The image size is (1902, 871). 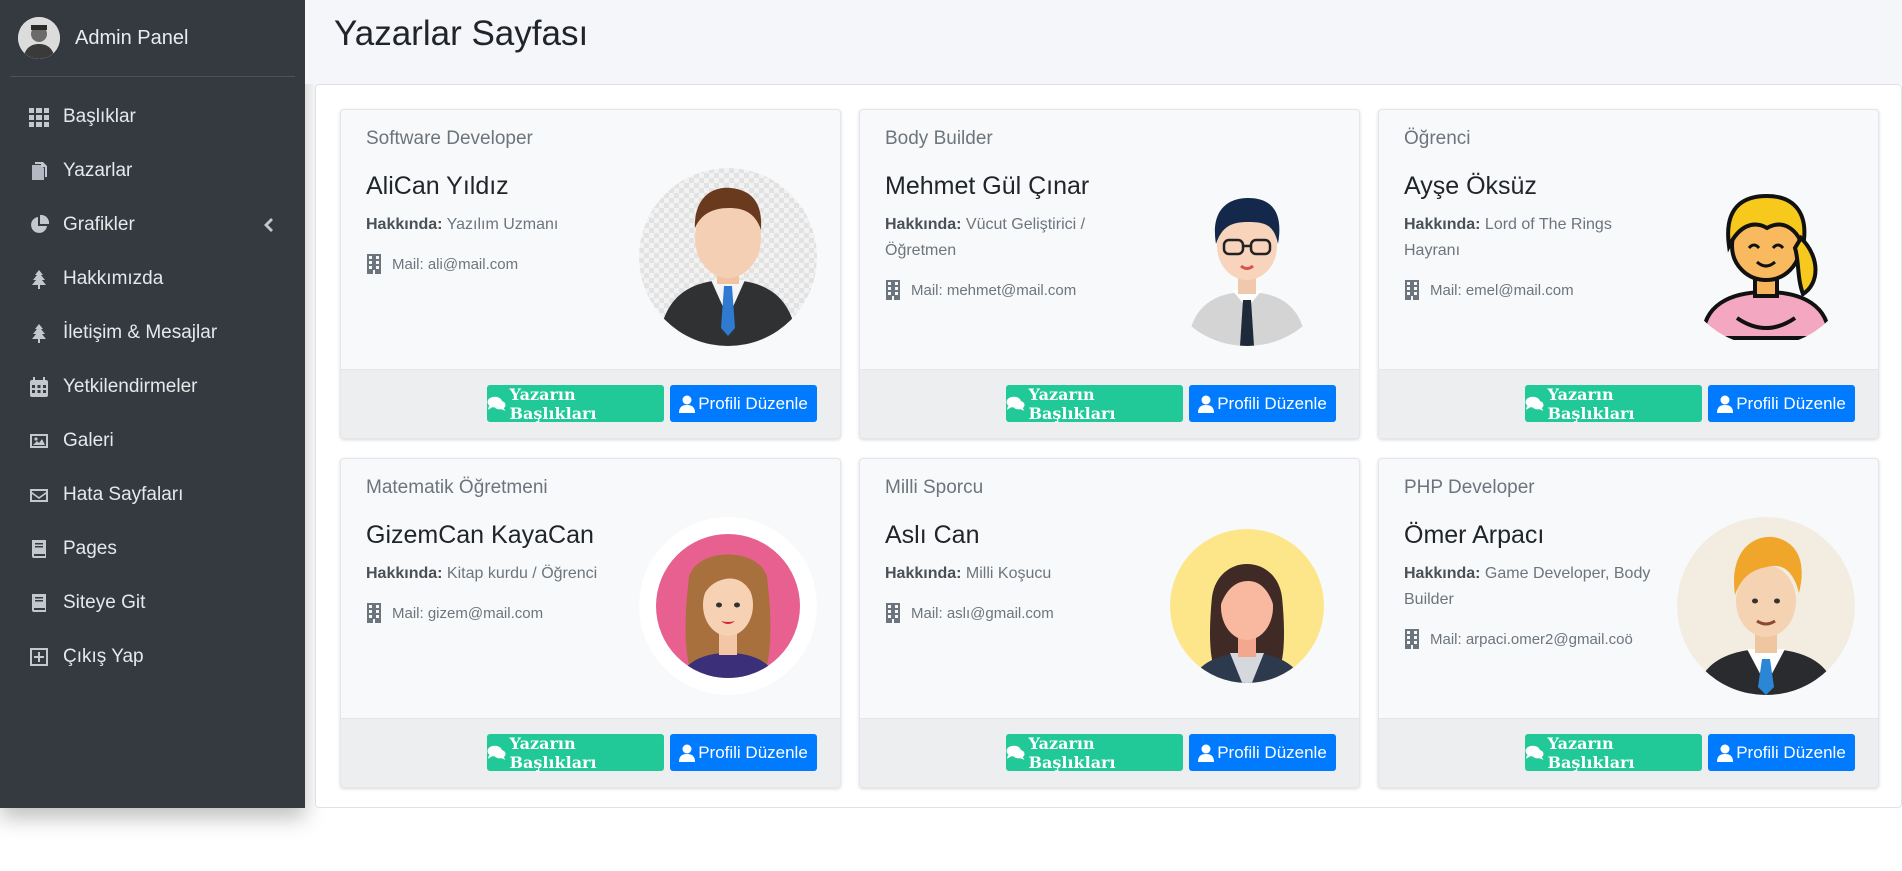 I want to click on plus-square-icon, so click(x=39, y=657).